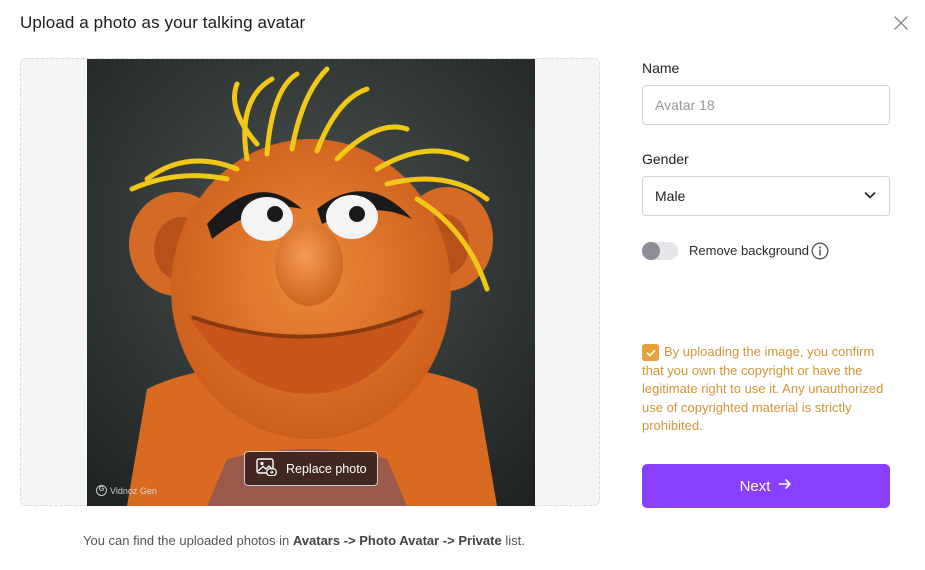  What do you see at coordinates (513, 540) in the screenshot?
I see `hint-suffix: list.` at bounding box center [513, 540].